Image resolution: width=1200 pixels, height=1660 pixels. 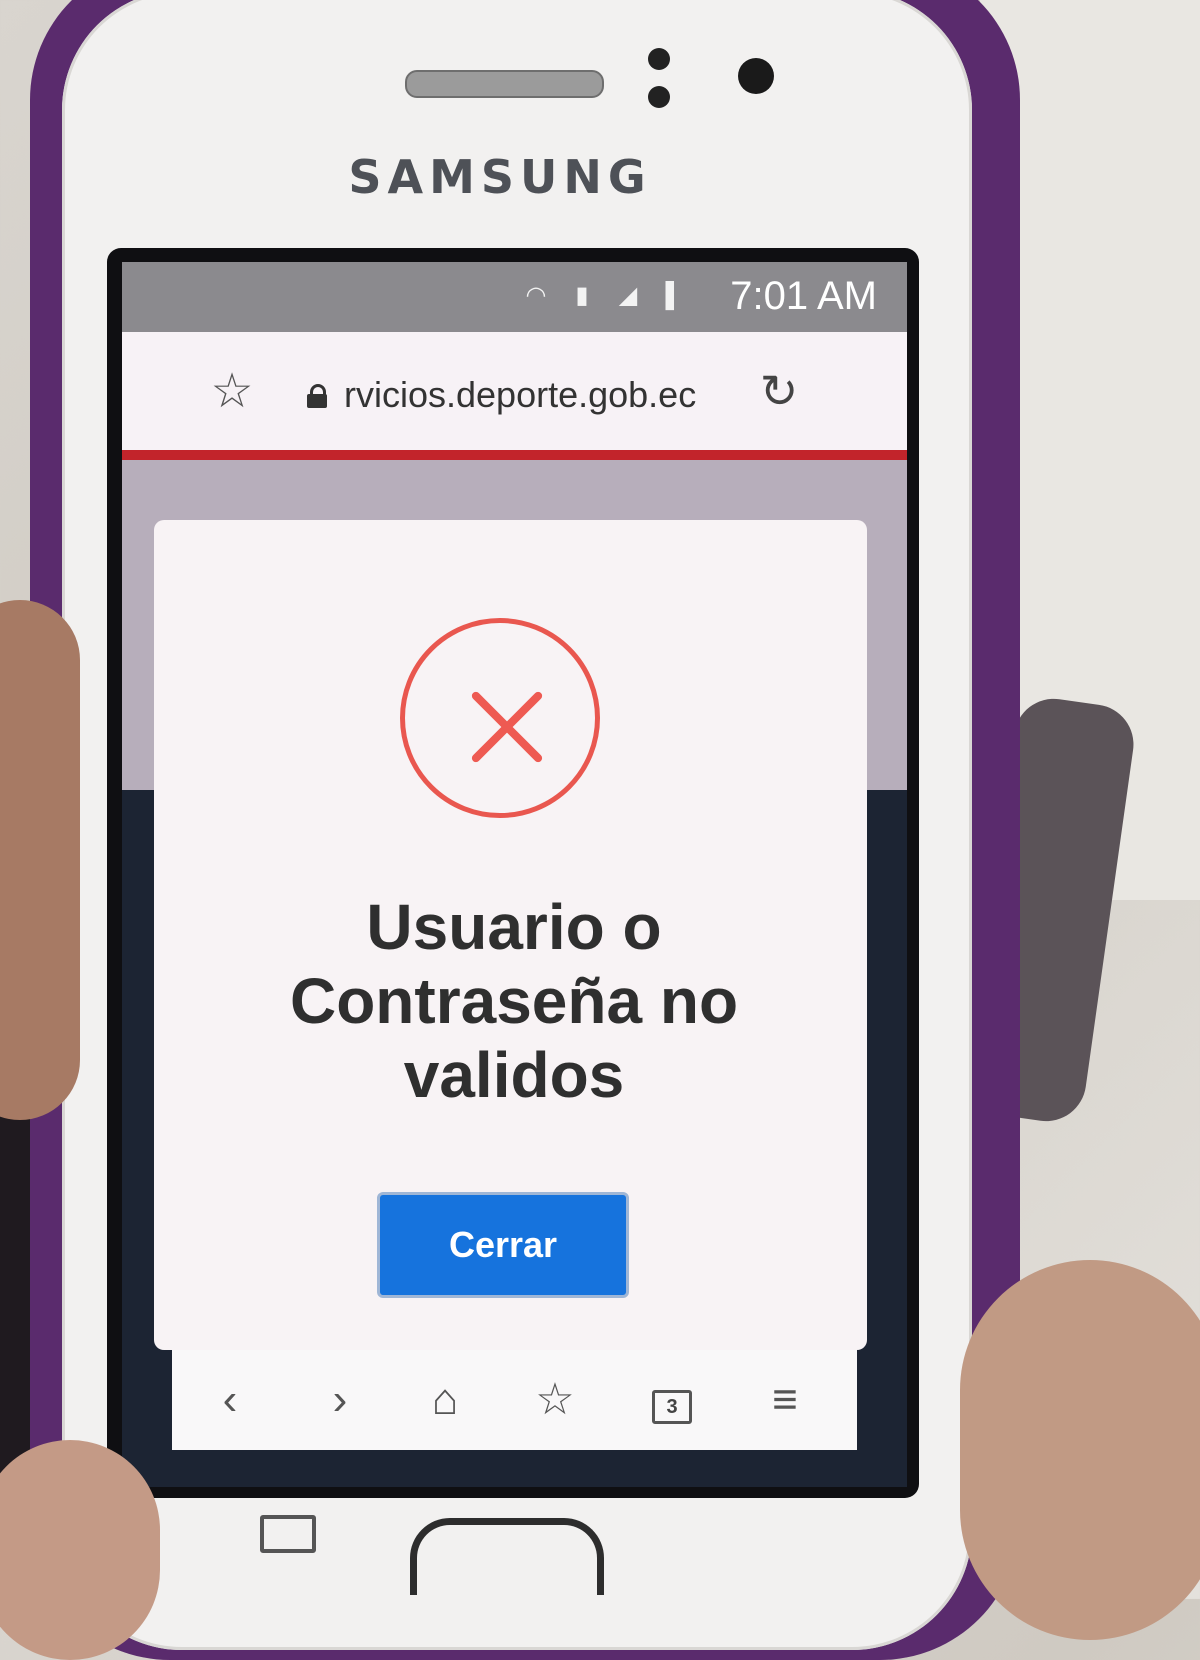 I want to click on error-icon-circle, so click(x=500, y=718).